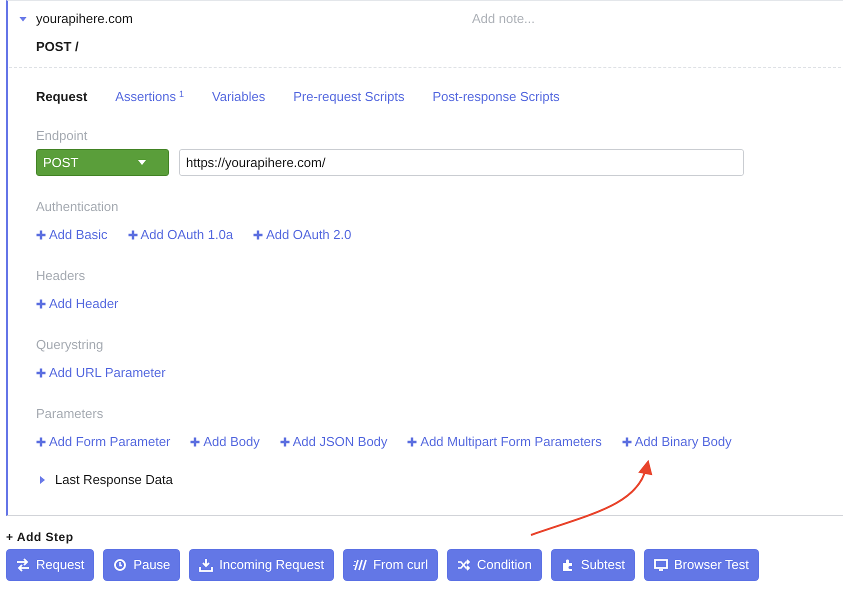 The image size is (843, 591). Describe the element at coordinates (302, 235) in the screenshot. I see `add-link: Add OAuth 2.0` at that location.